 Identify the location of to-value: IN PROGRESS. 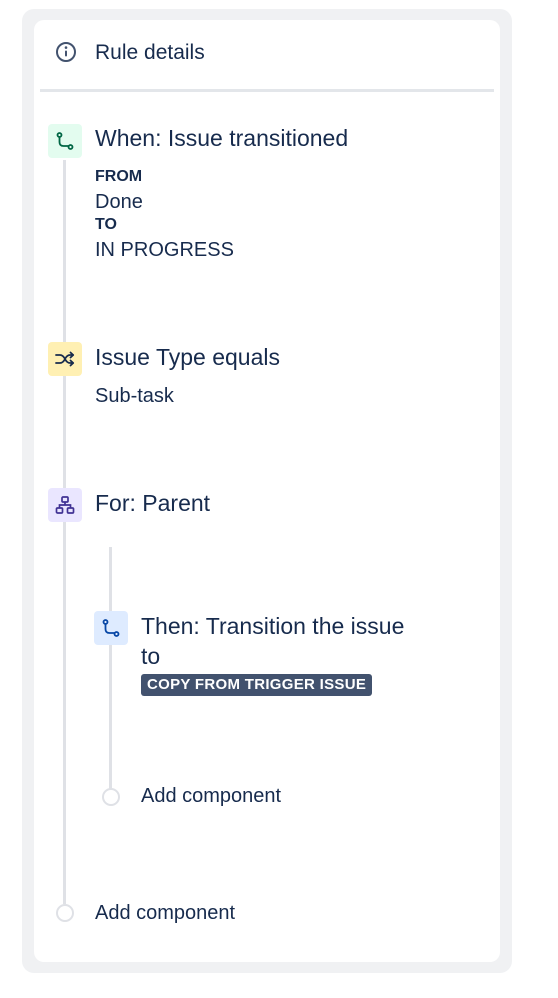
(164, 250).